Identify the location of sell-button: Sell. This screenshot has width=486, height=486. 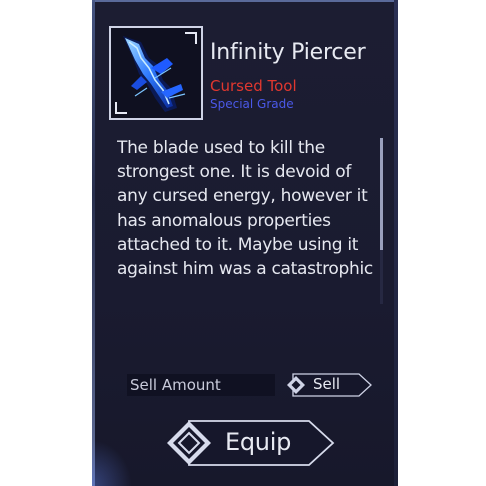
(328, 385).